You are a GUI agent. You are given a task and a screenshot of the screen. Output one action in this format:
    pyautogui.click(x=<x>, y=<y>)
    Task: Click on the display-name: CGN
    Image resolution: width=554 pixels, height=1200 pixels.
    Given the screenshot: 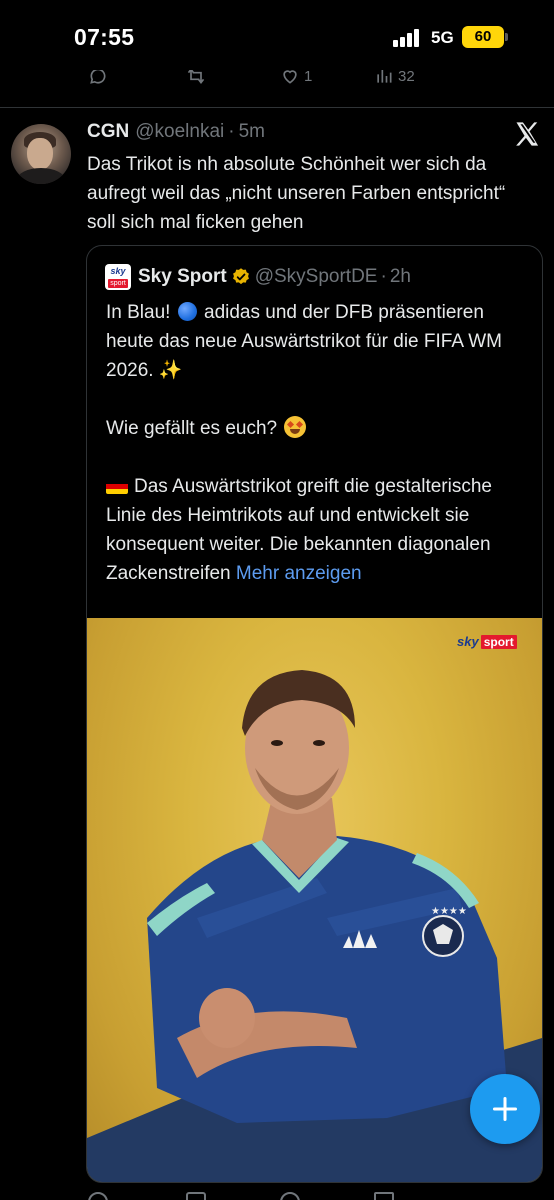 What is the action you would take?
    pyautogui.click(x=108, y=132)
    